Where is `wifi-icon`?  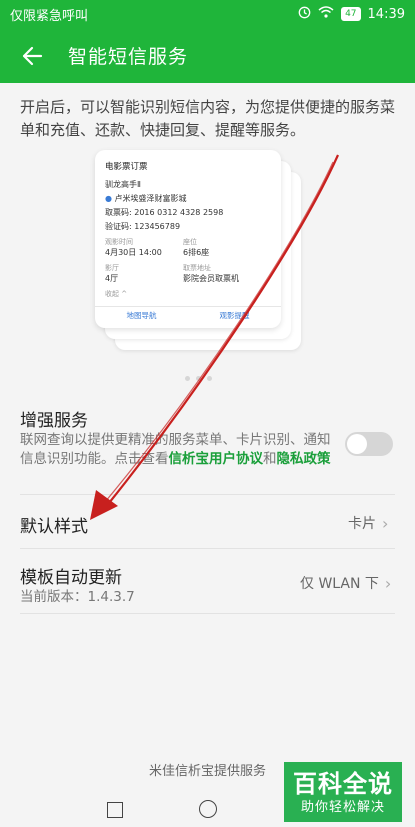 wifi-icon is located at coordinates (326, 14).